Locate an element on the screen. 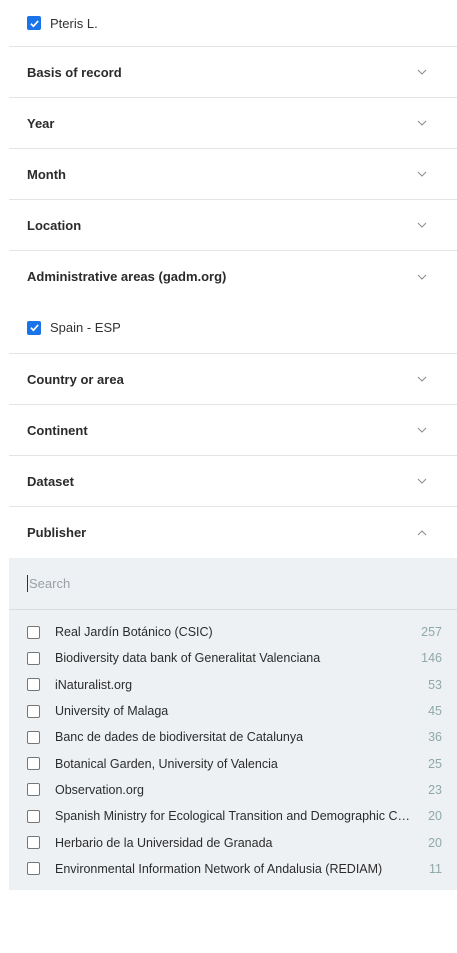 This screenshot has height=953, width=457. publisher-option: University of Malaga 45 is located at coordinates (233, 711).